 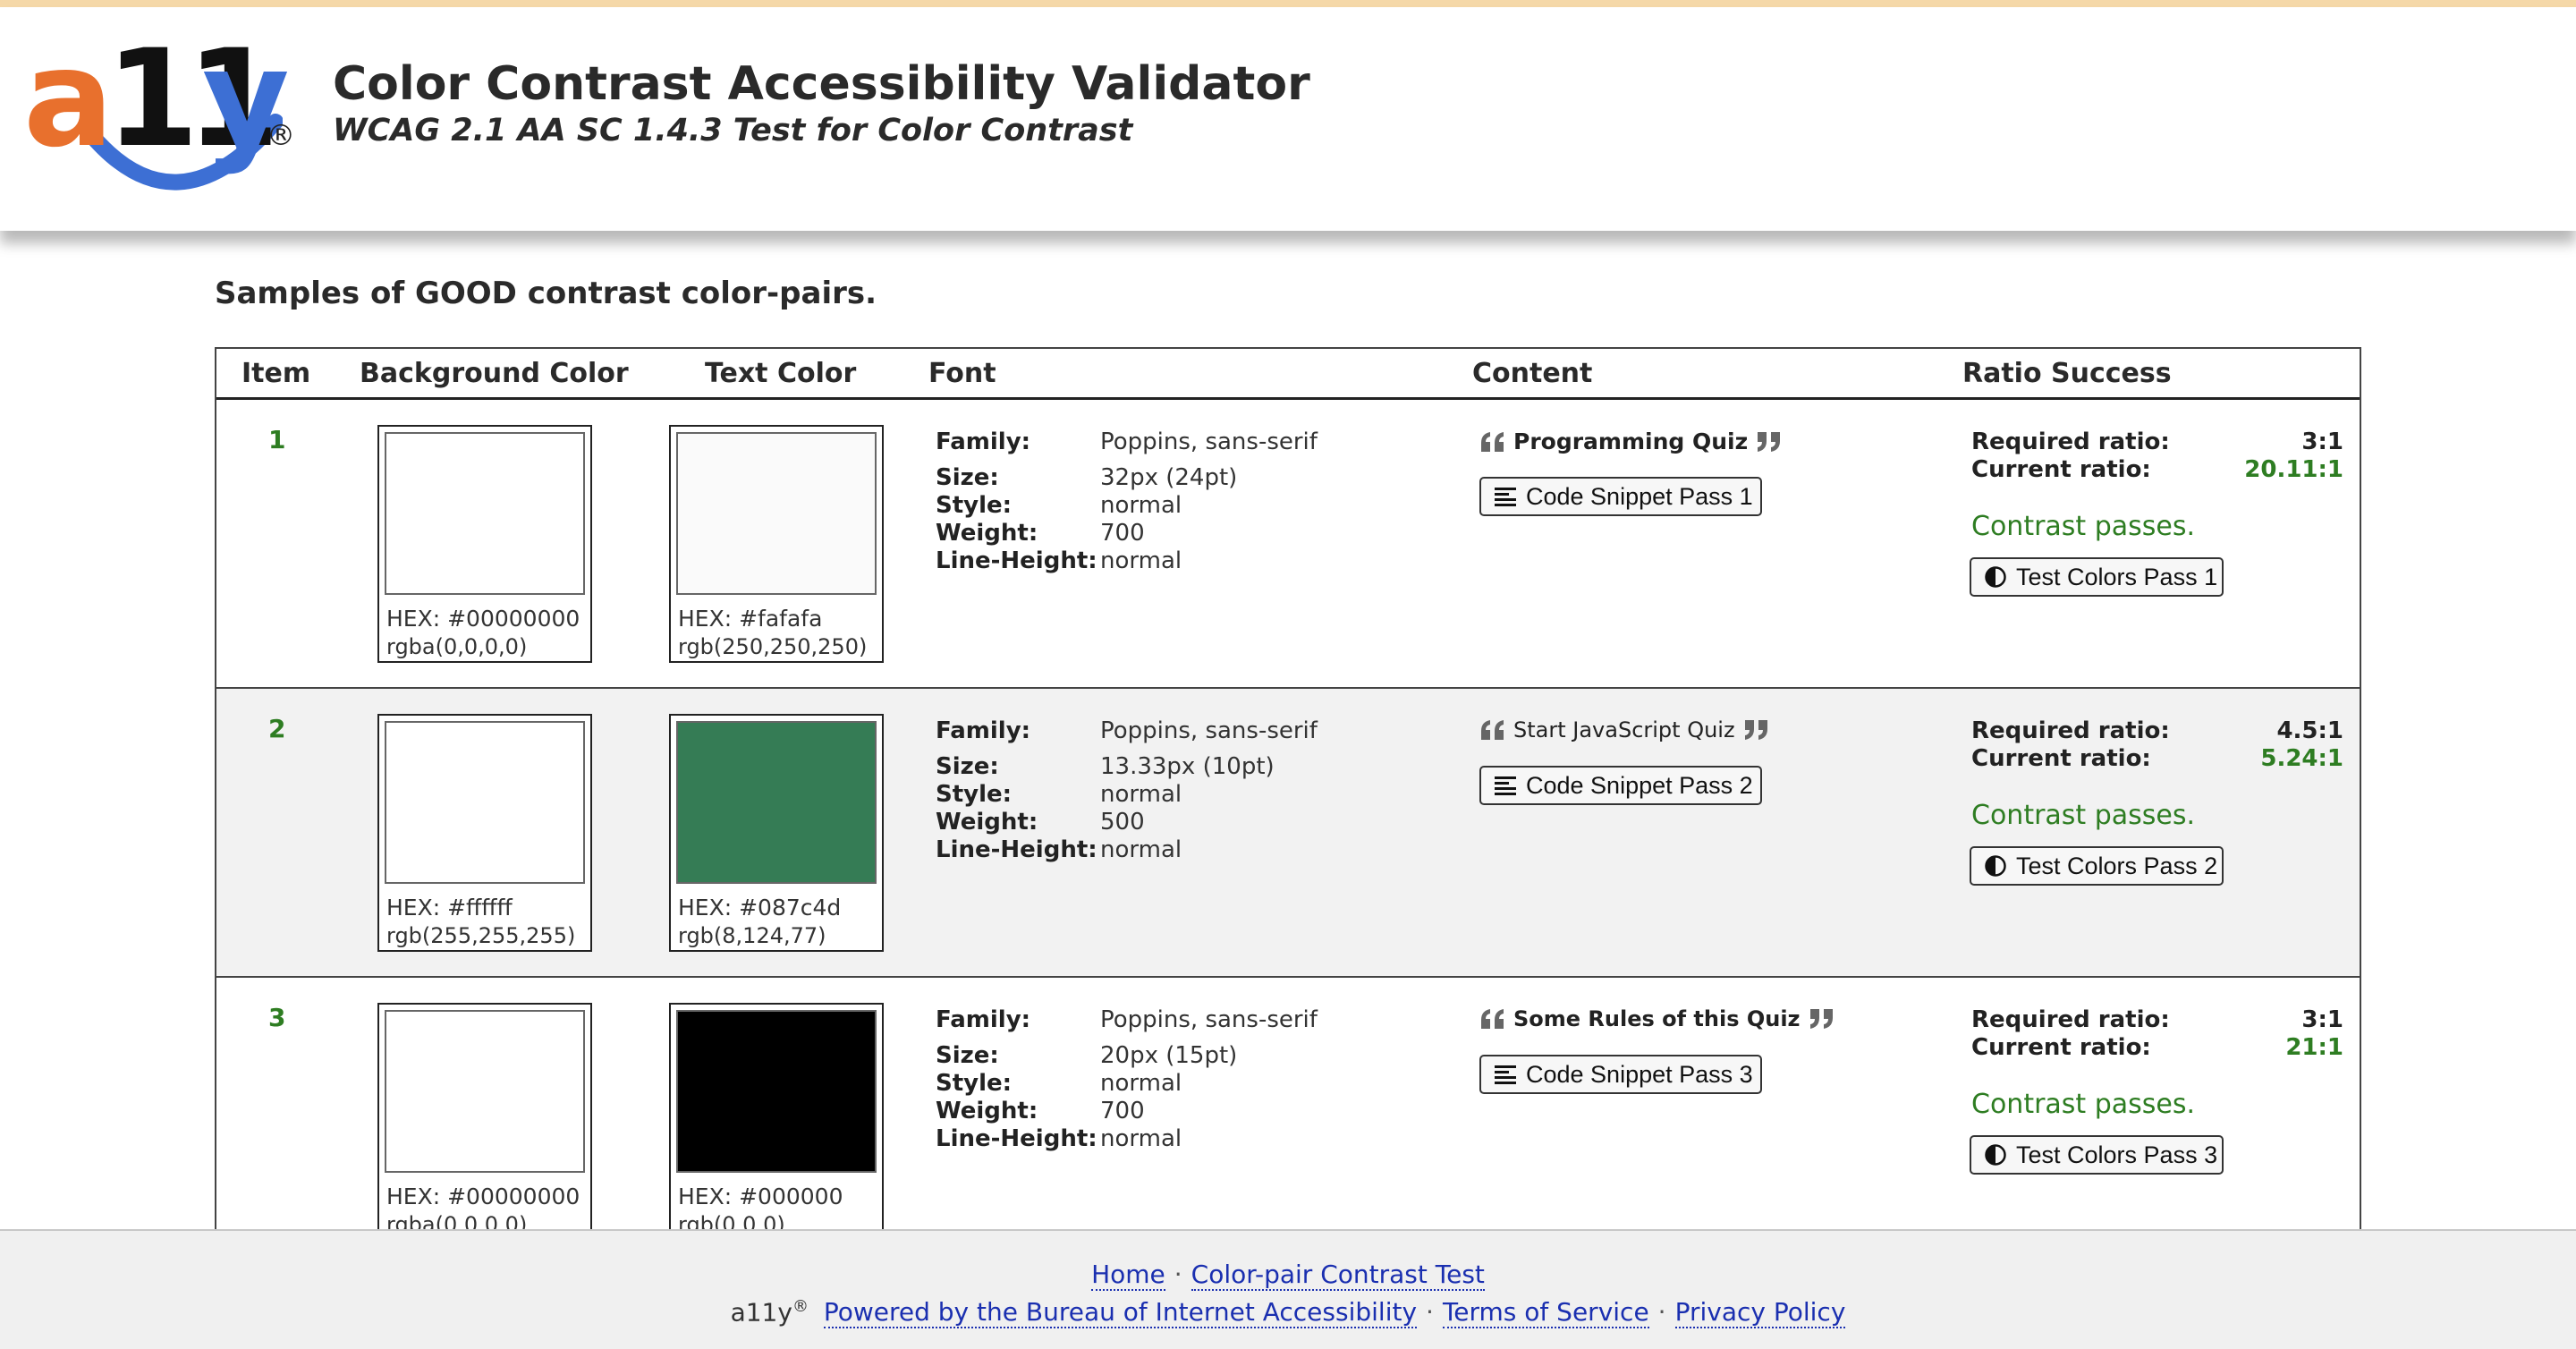 What do you see at coordinates (1128, 1275) in the screenshot?
I see `footer-link-home: Home` at bounding box center [1128, 1275].